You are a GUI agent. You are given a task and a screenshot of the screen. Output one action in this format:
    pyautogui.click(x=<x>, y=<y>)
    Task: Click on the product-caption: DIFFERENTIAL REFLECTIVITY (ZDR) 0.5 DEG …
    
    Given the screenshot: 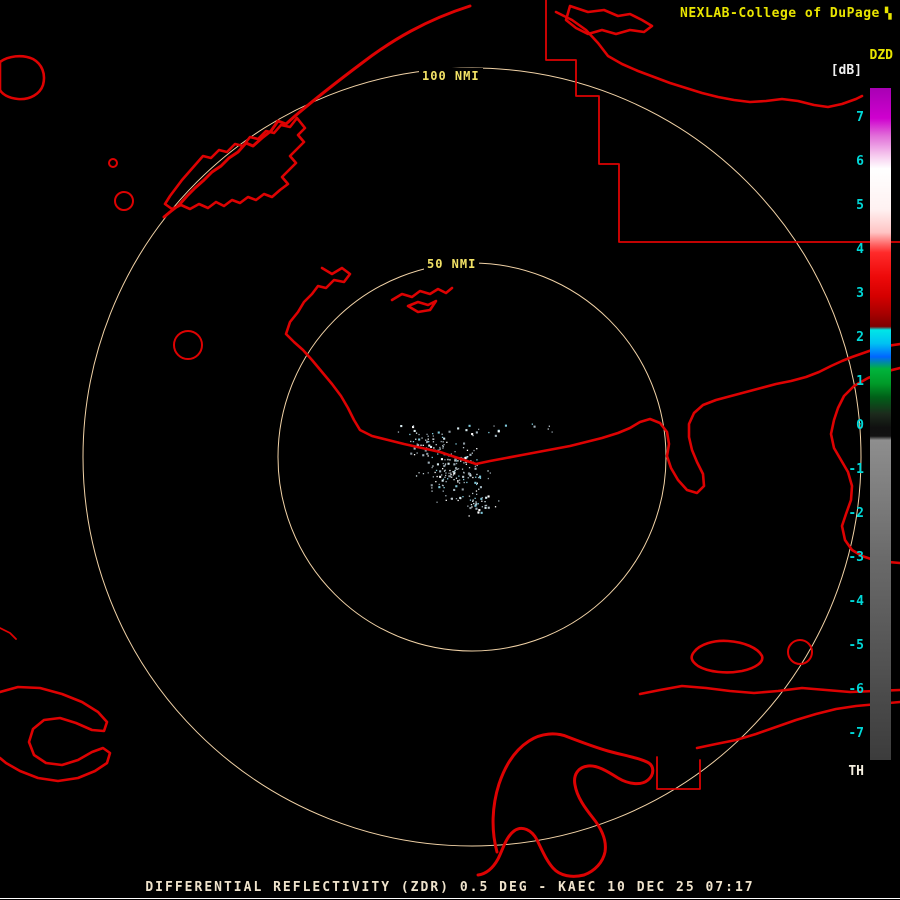 What is the action you would take?
    pyautogui.click(x=450, y=887)
    